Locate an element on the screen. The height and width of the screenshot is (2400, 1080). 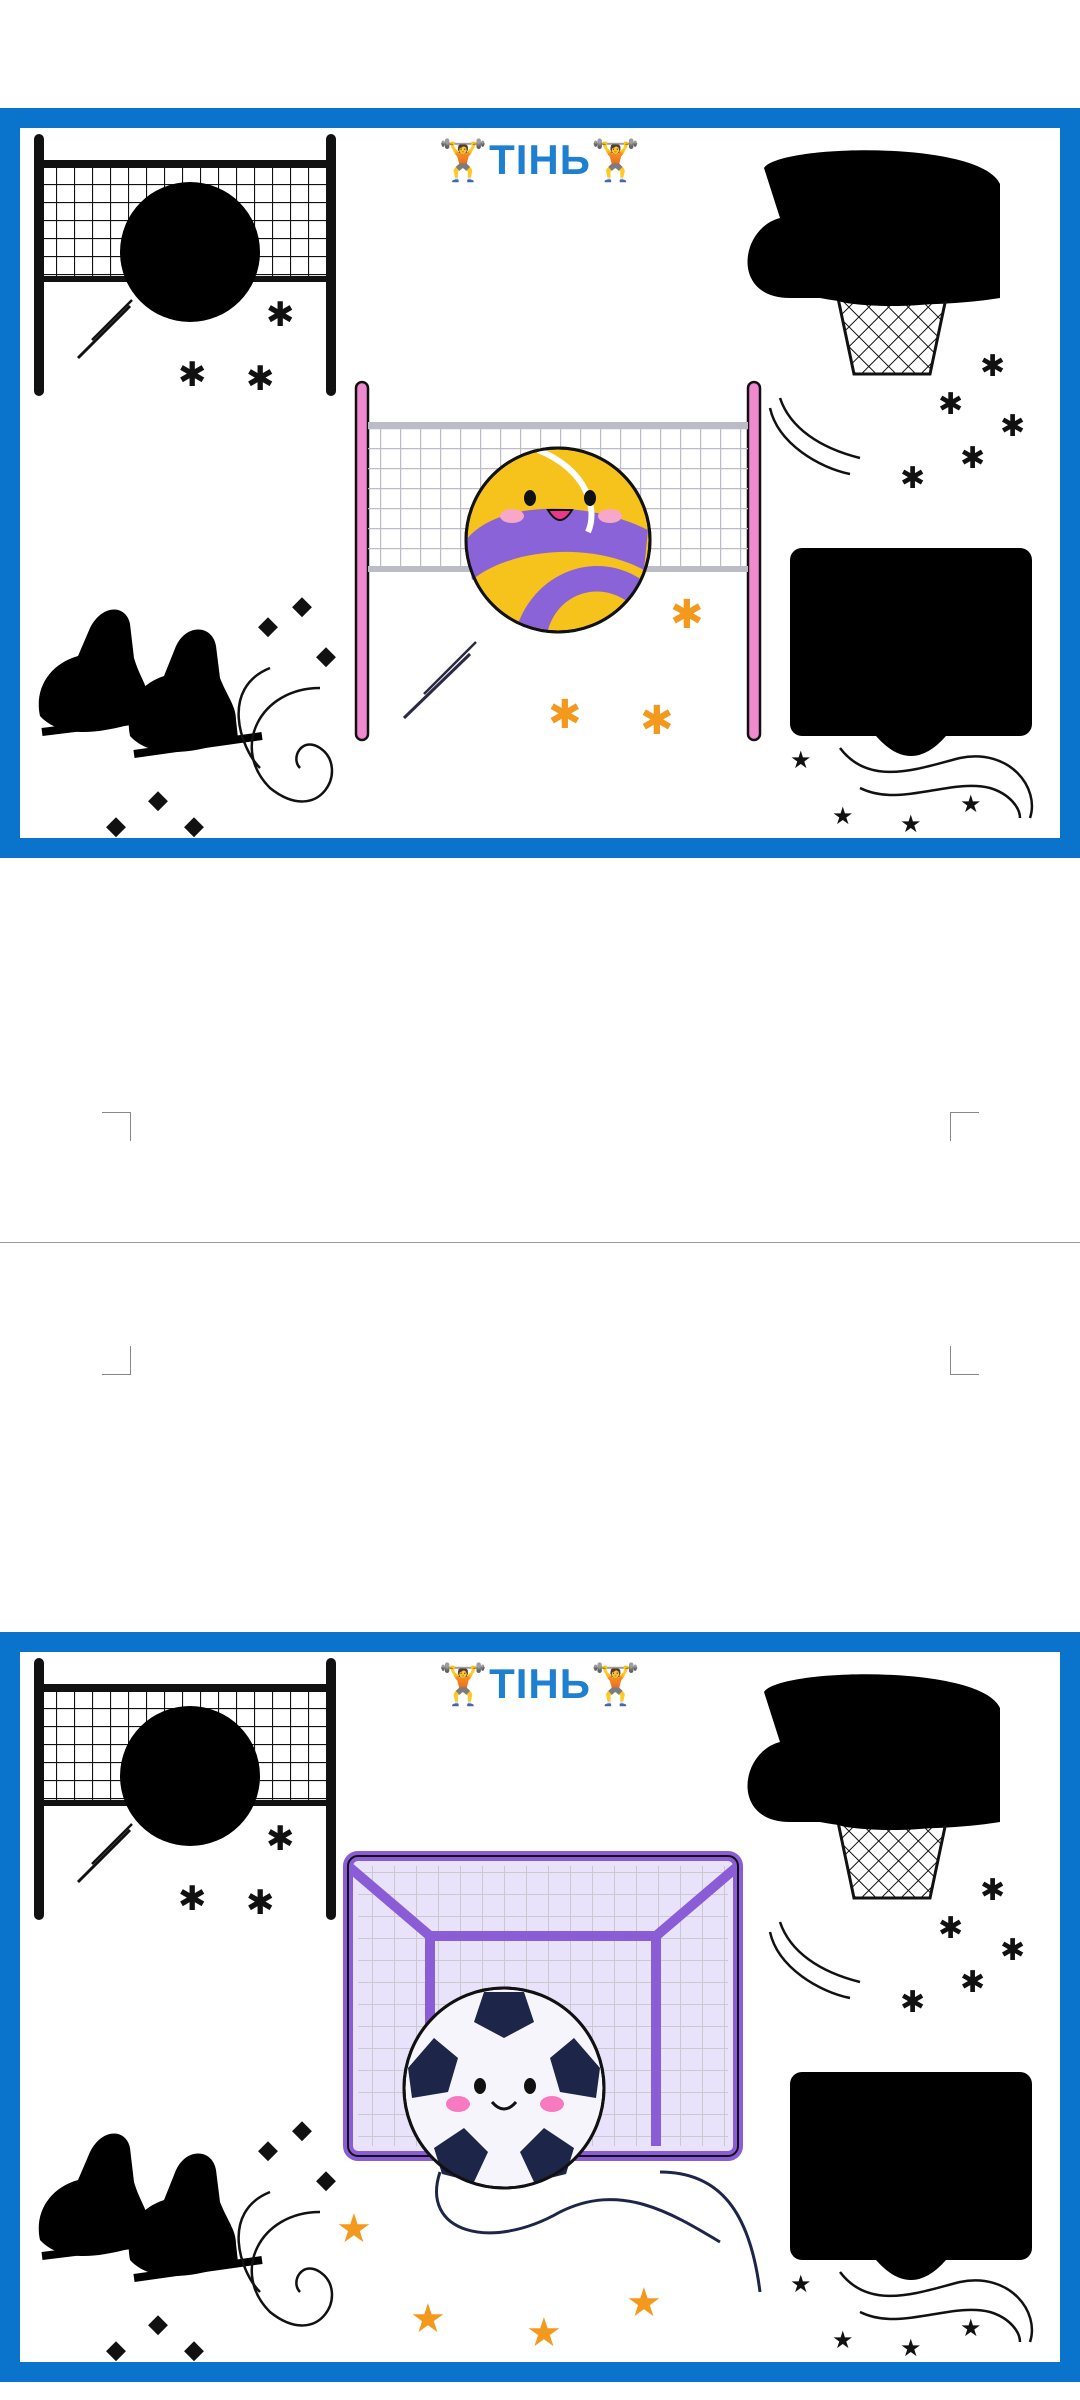
colored-volleyball-net: ✱ ✱ ✱ is located at coordinates (558, 562).